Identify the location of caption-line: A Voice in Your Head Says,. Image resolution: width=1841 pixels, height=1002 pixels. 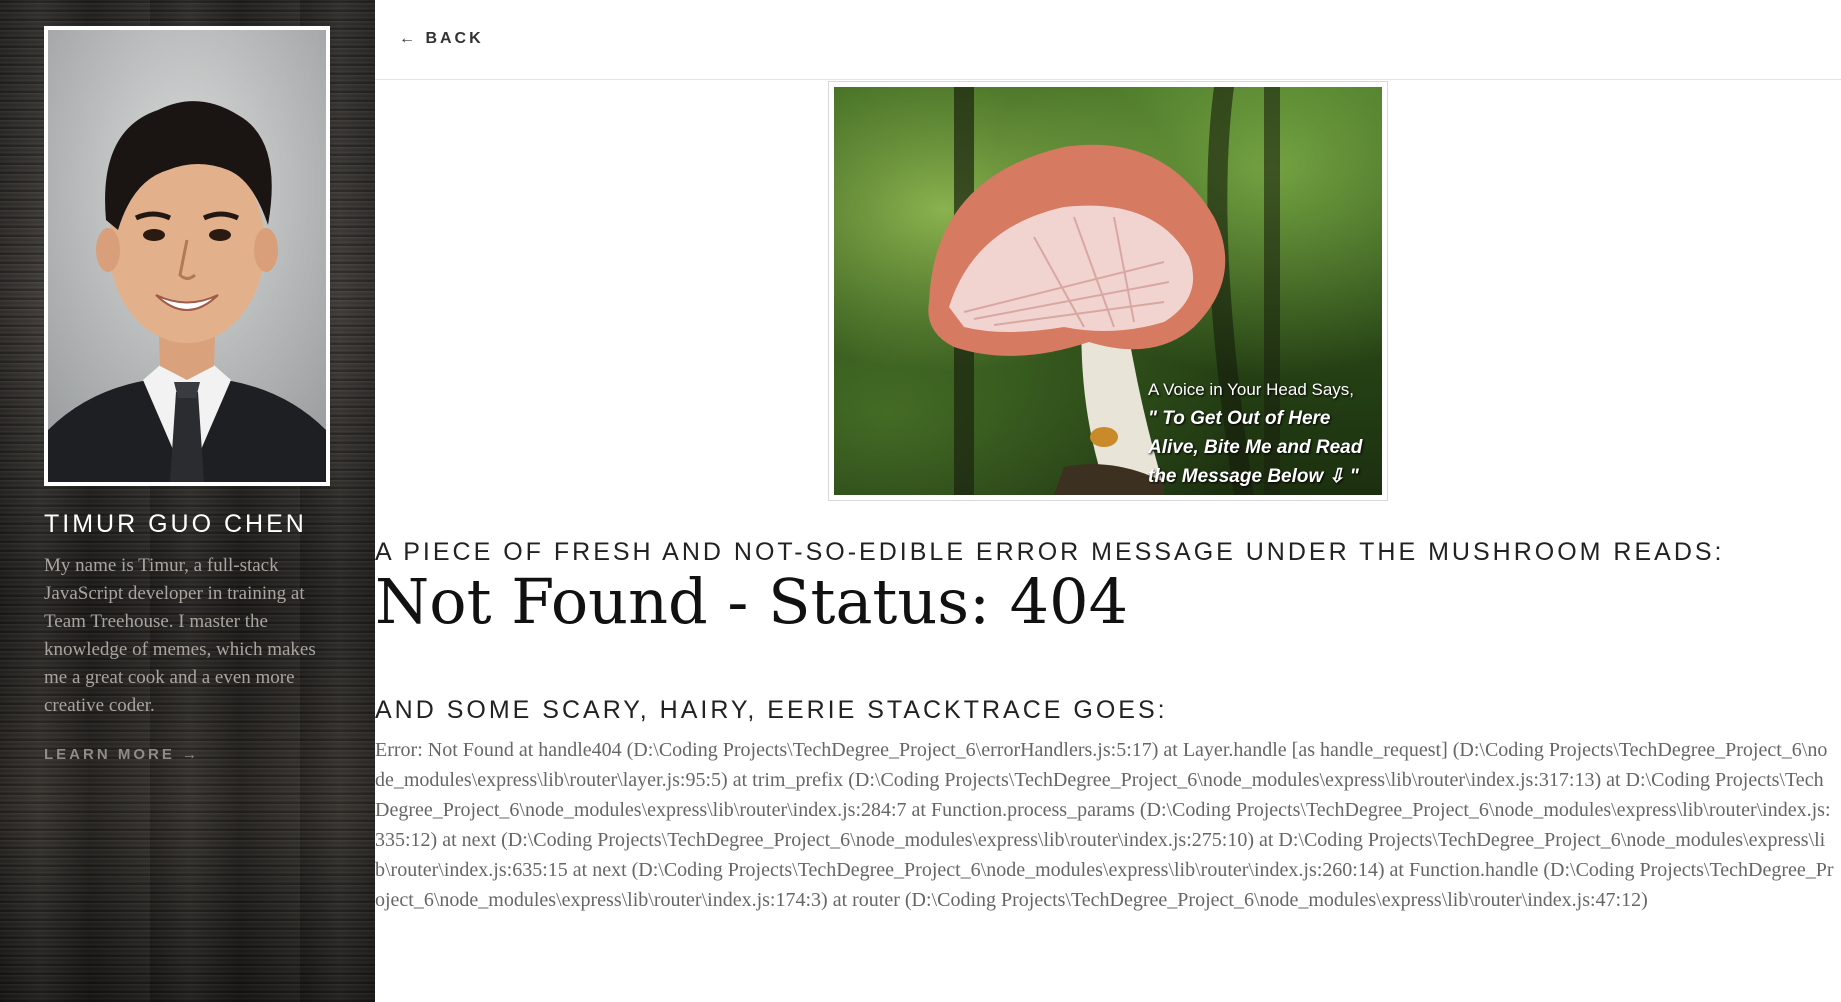
(1251, 389).